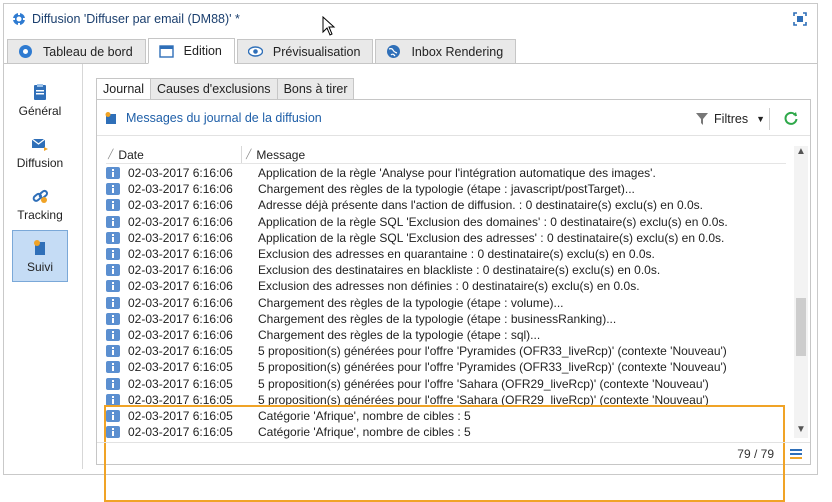  What do you see at coordinates (40, 162) in the screenshot?
I see `sidebar-item-label: Diffusion` at bounding box center [40, 162].